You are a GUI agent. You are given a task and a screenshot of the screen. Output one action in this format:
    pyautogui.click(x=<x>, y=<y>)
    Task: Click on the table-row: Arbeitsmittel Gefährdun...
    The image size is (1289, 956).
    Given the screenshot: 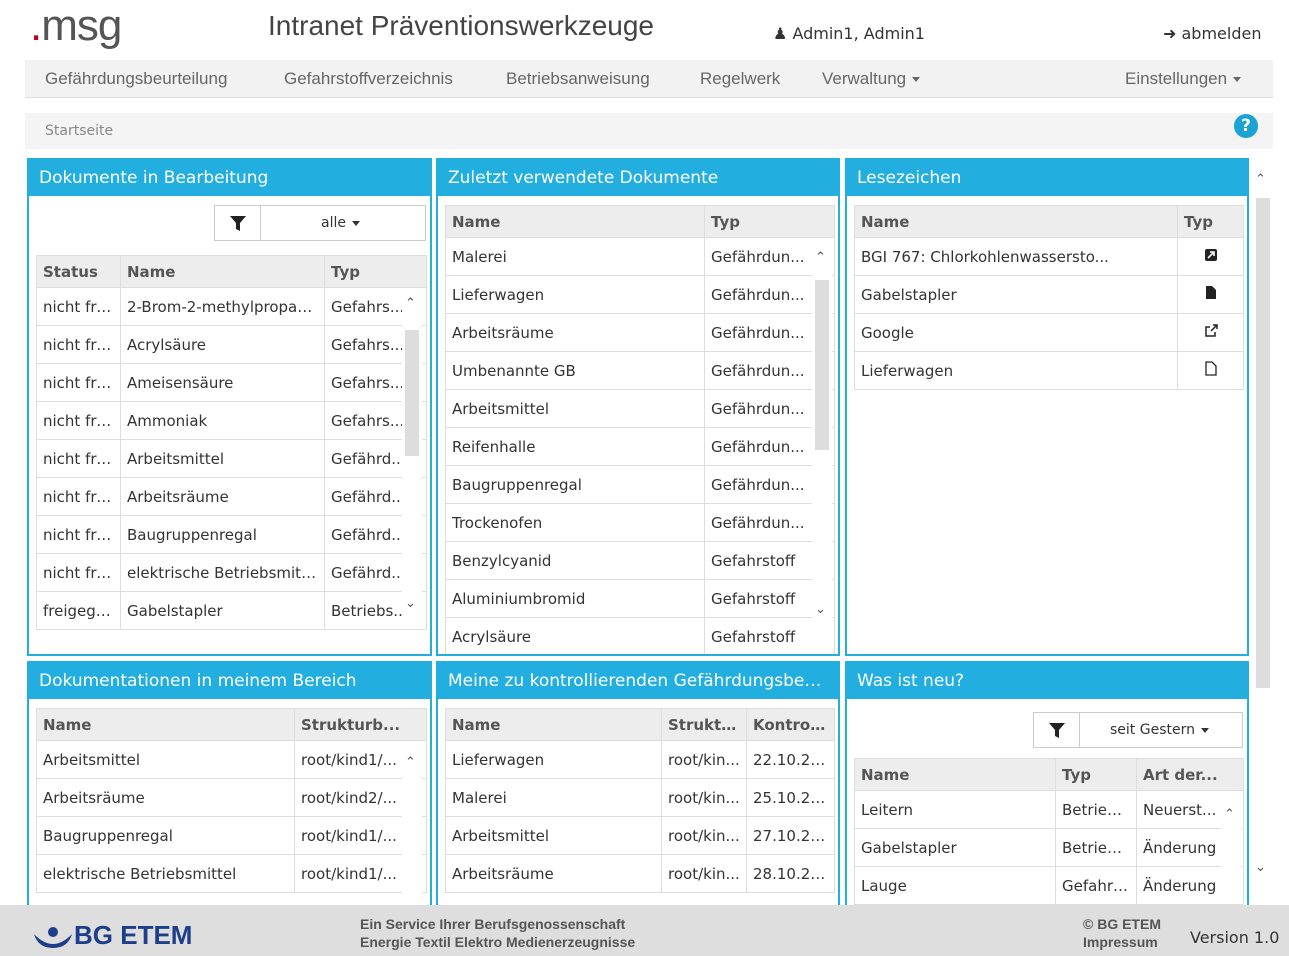 What is the action you would take?
    pyautogui.click(x=640, y=408)
    